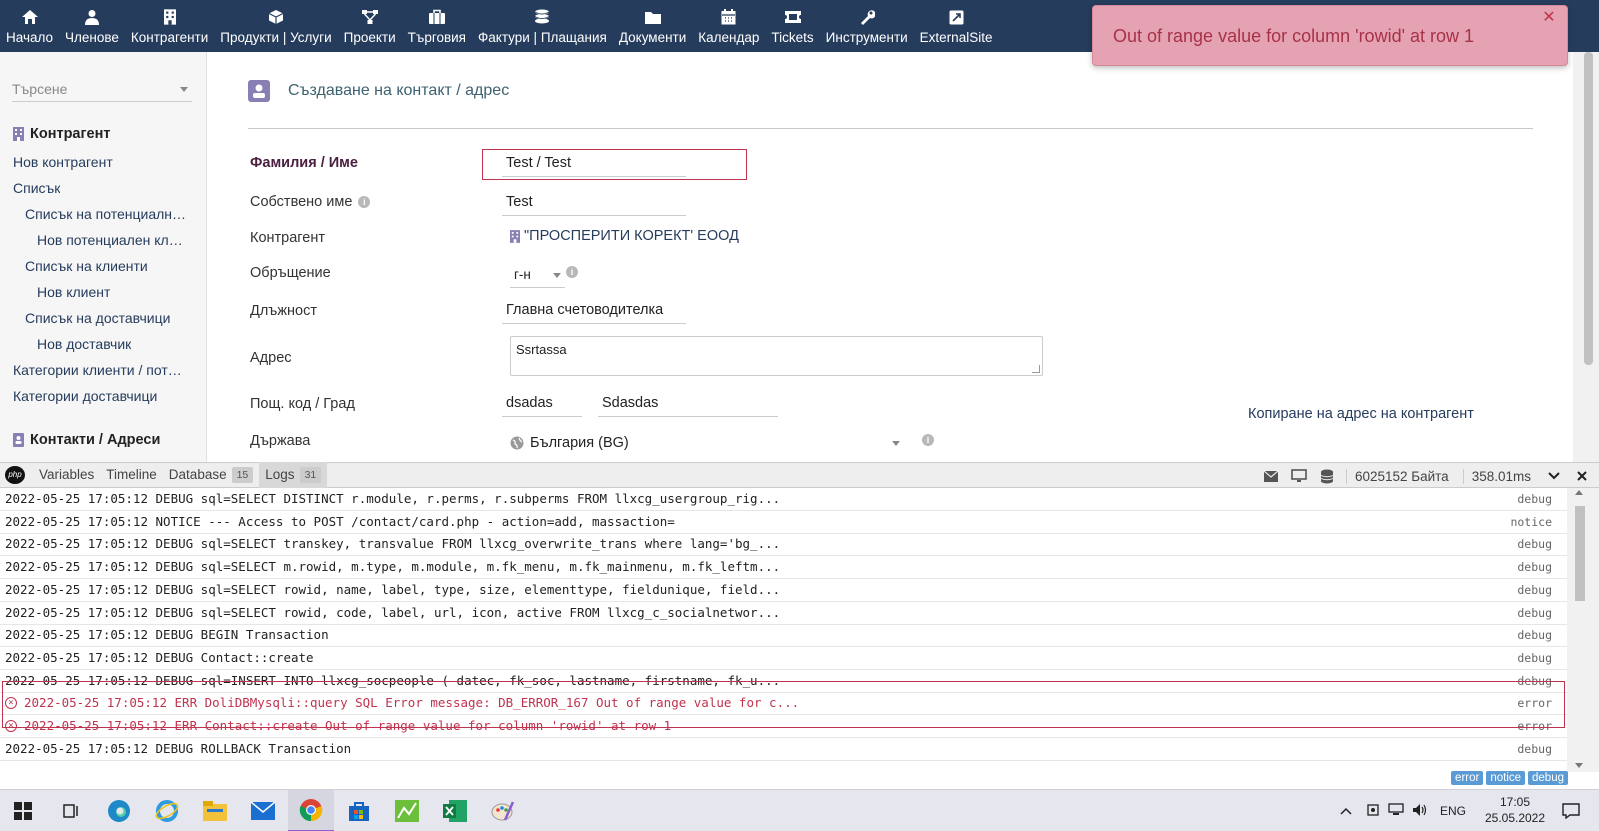 This screenshot has height=831, width=1599. What do you see at coordinates (956, 37) in the screenshot?
I see `topnav-item-label: ExternalSite` at bounding box center [956, 37].